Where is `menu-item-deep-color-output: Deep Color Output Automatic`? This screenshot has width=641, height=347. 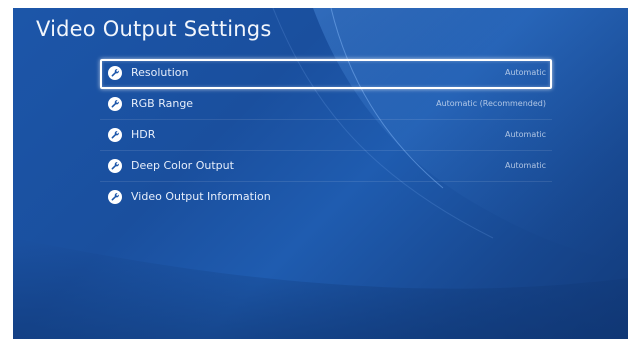
menu-item-deep-color-output: Deep Color Output Automatic is located at coordinates (326, 167).